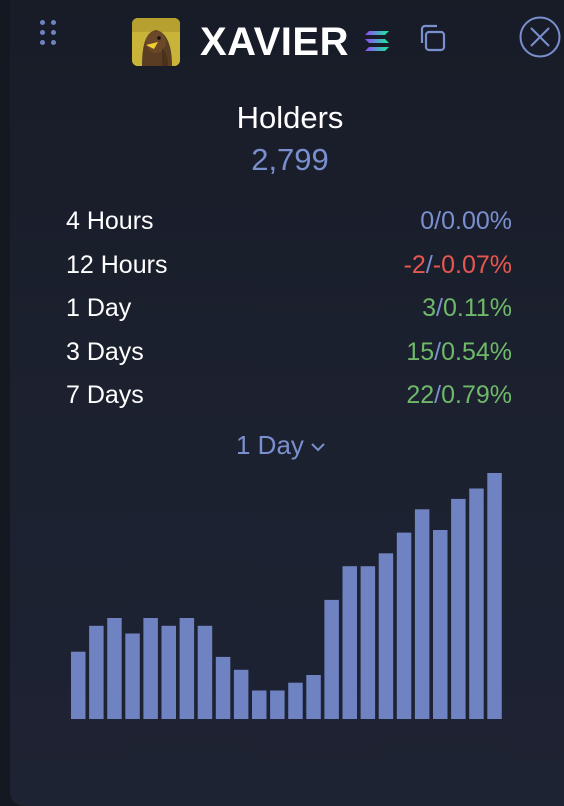  What do you see at coordinates (476, 351) in the screenshot?
I see `stat-percent: 0.54%` at bounding box center [476, 351].